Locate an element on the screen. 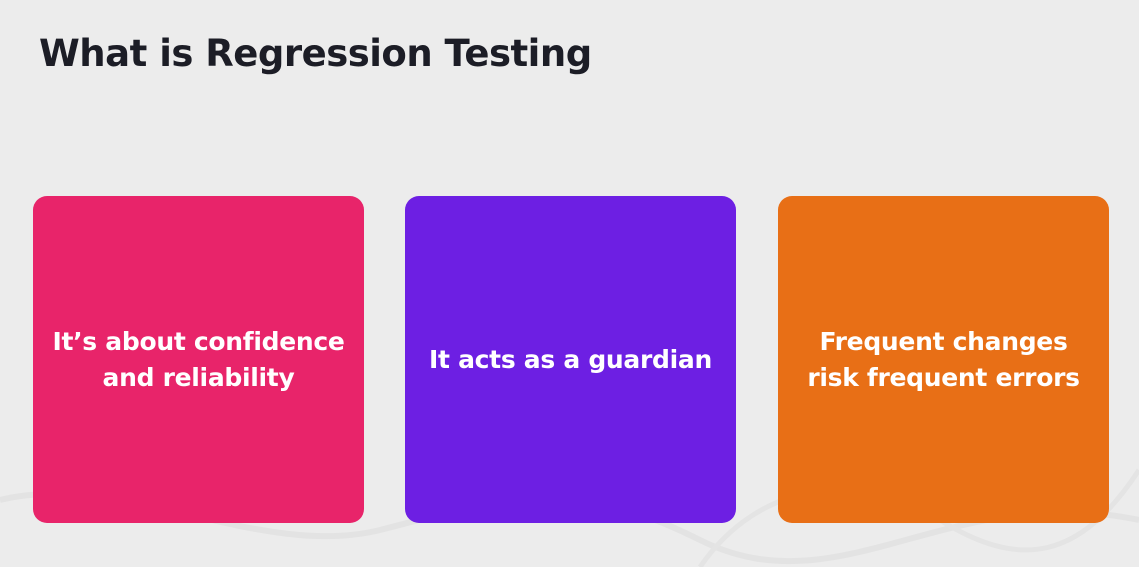 The image size is (1139, 567). card-frequent-changes-line-2: risk frequent errors is located at coordinates (943, 377).